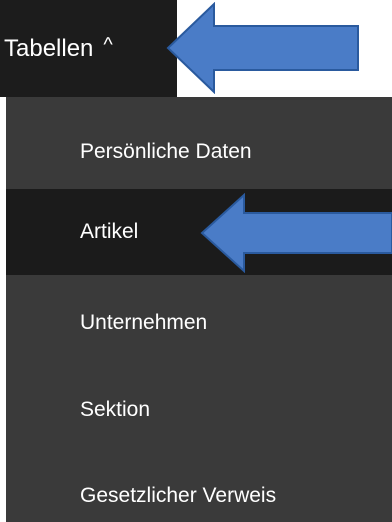  I want to click on menu-item-label: Persönliche Daten, so click(166, 151).